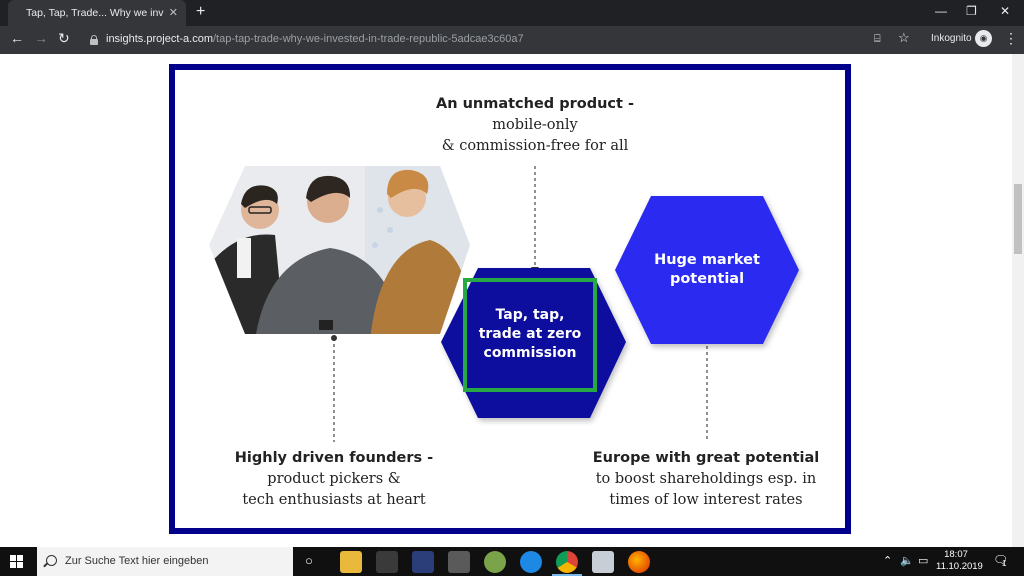  I want to click on browser-tab: Tap, Tap, Trade... Why we investe ✕, so click(97, 13).